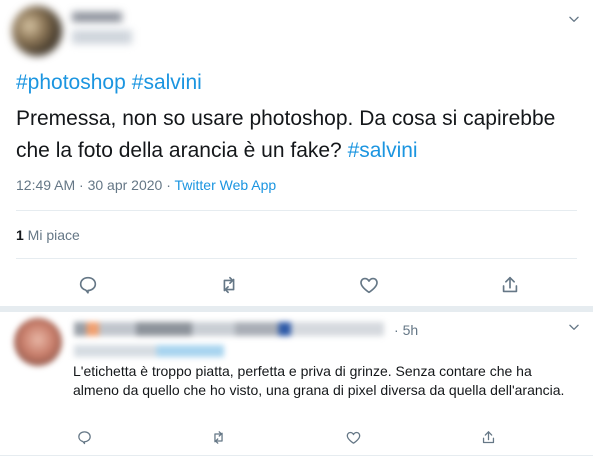 Image resolution: width=593 pixels, height=459 pixels. Describe the element at coordinates (51, 235) in the screenshot. I see `likes-label: Mi piace` at that location.